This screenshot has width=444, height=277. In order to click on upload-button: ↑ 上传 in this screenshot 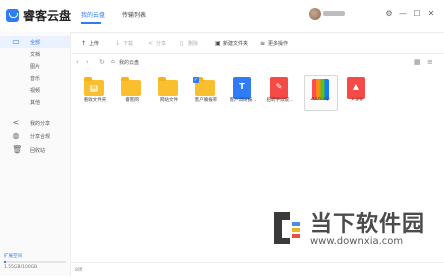, I will do `click(90, 44)`.